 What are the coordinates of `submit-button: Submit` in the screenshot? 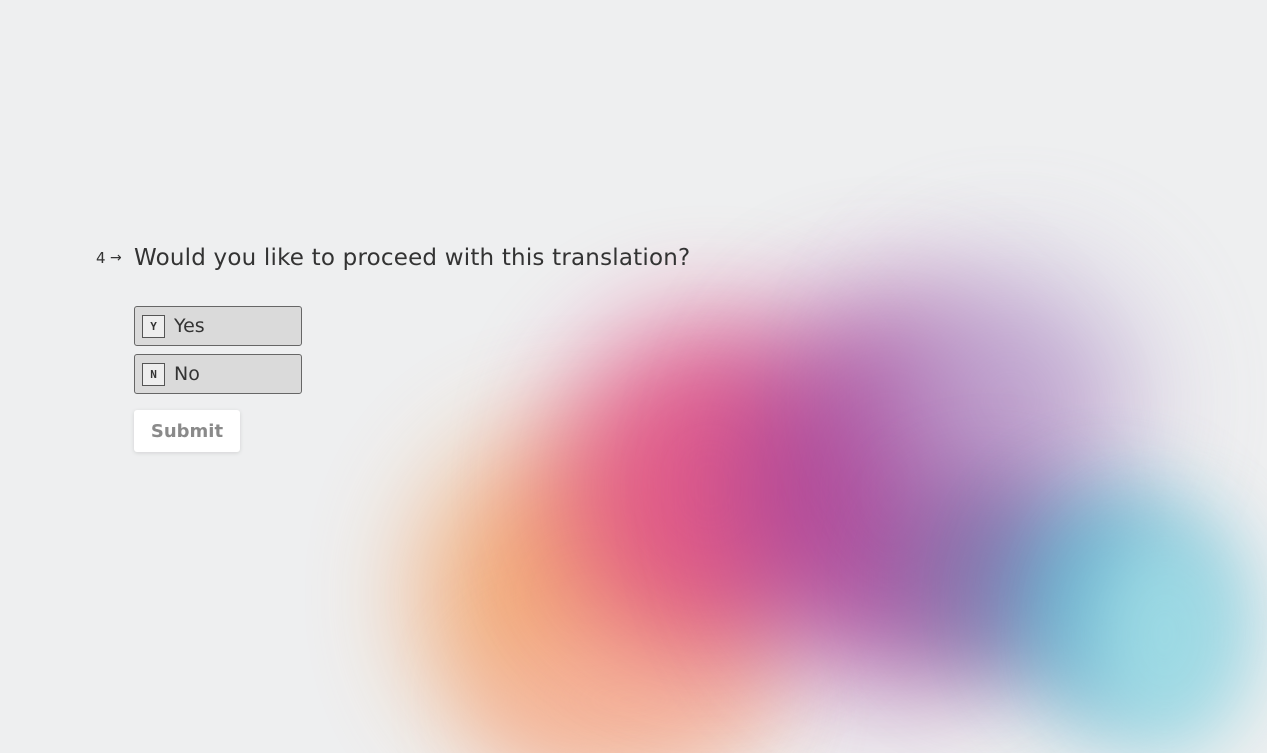 It's located at (187, 431).